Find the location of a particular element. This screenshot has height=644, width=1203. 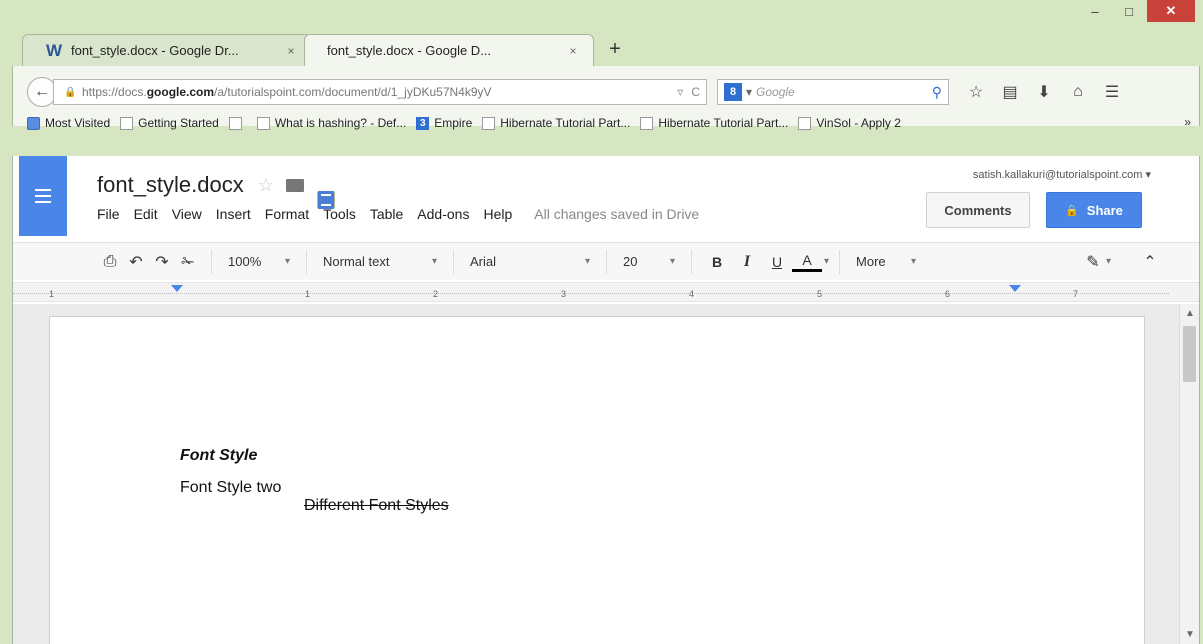

right-indent-marker-icon is located at coordinates (1015, 288).